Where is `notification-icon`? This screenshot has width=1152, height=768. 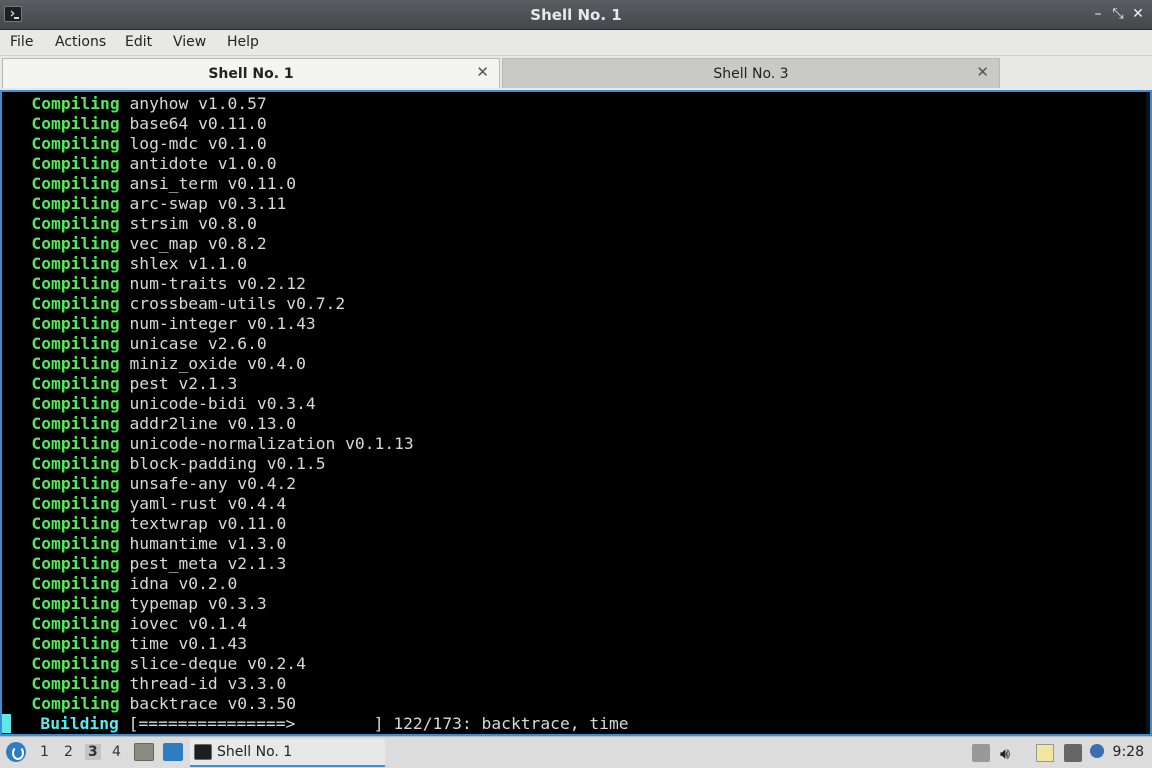
notification-icon is located at coordinates (1097, 751).